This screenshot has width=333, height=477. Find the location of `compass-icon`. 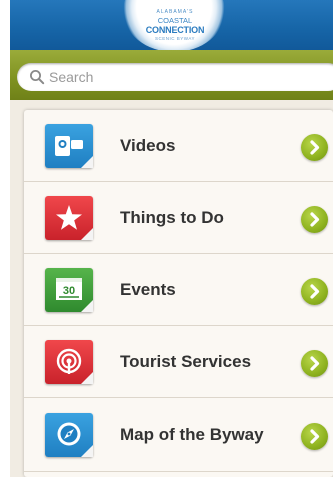

compass-icon is located at coordinates (69, 435).